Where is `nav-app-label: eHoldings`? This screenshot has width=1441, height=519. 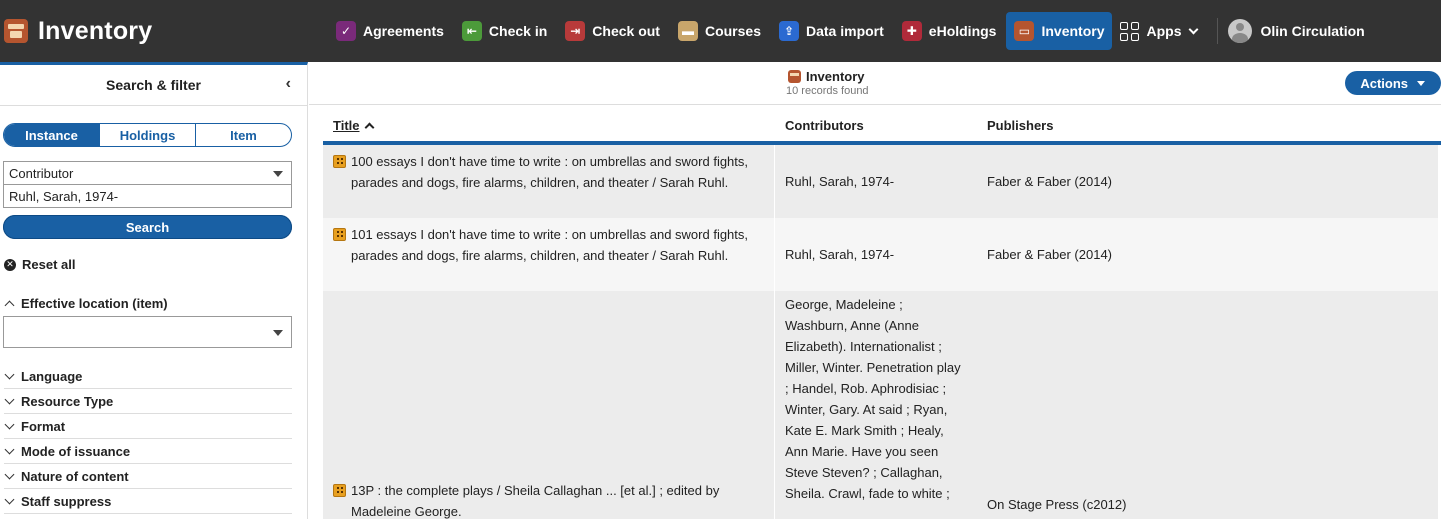 nav-app-label: eHoldings is located at coordinates (962, 31).